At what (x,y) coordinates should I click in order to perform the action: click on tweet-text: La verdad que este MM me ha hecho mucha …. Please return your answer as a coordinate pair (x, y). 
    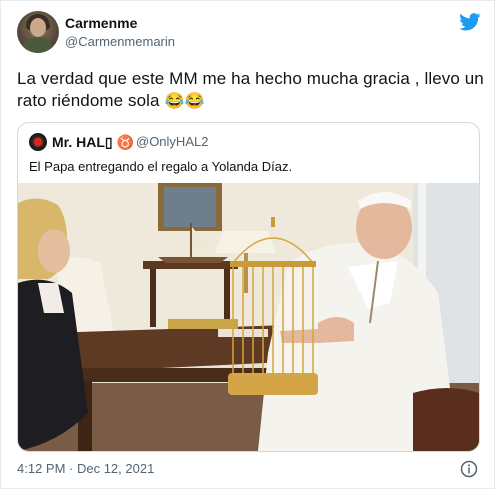
    Looking at the image, I should click on (252, 90).